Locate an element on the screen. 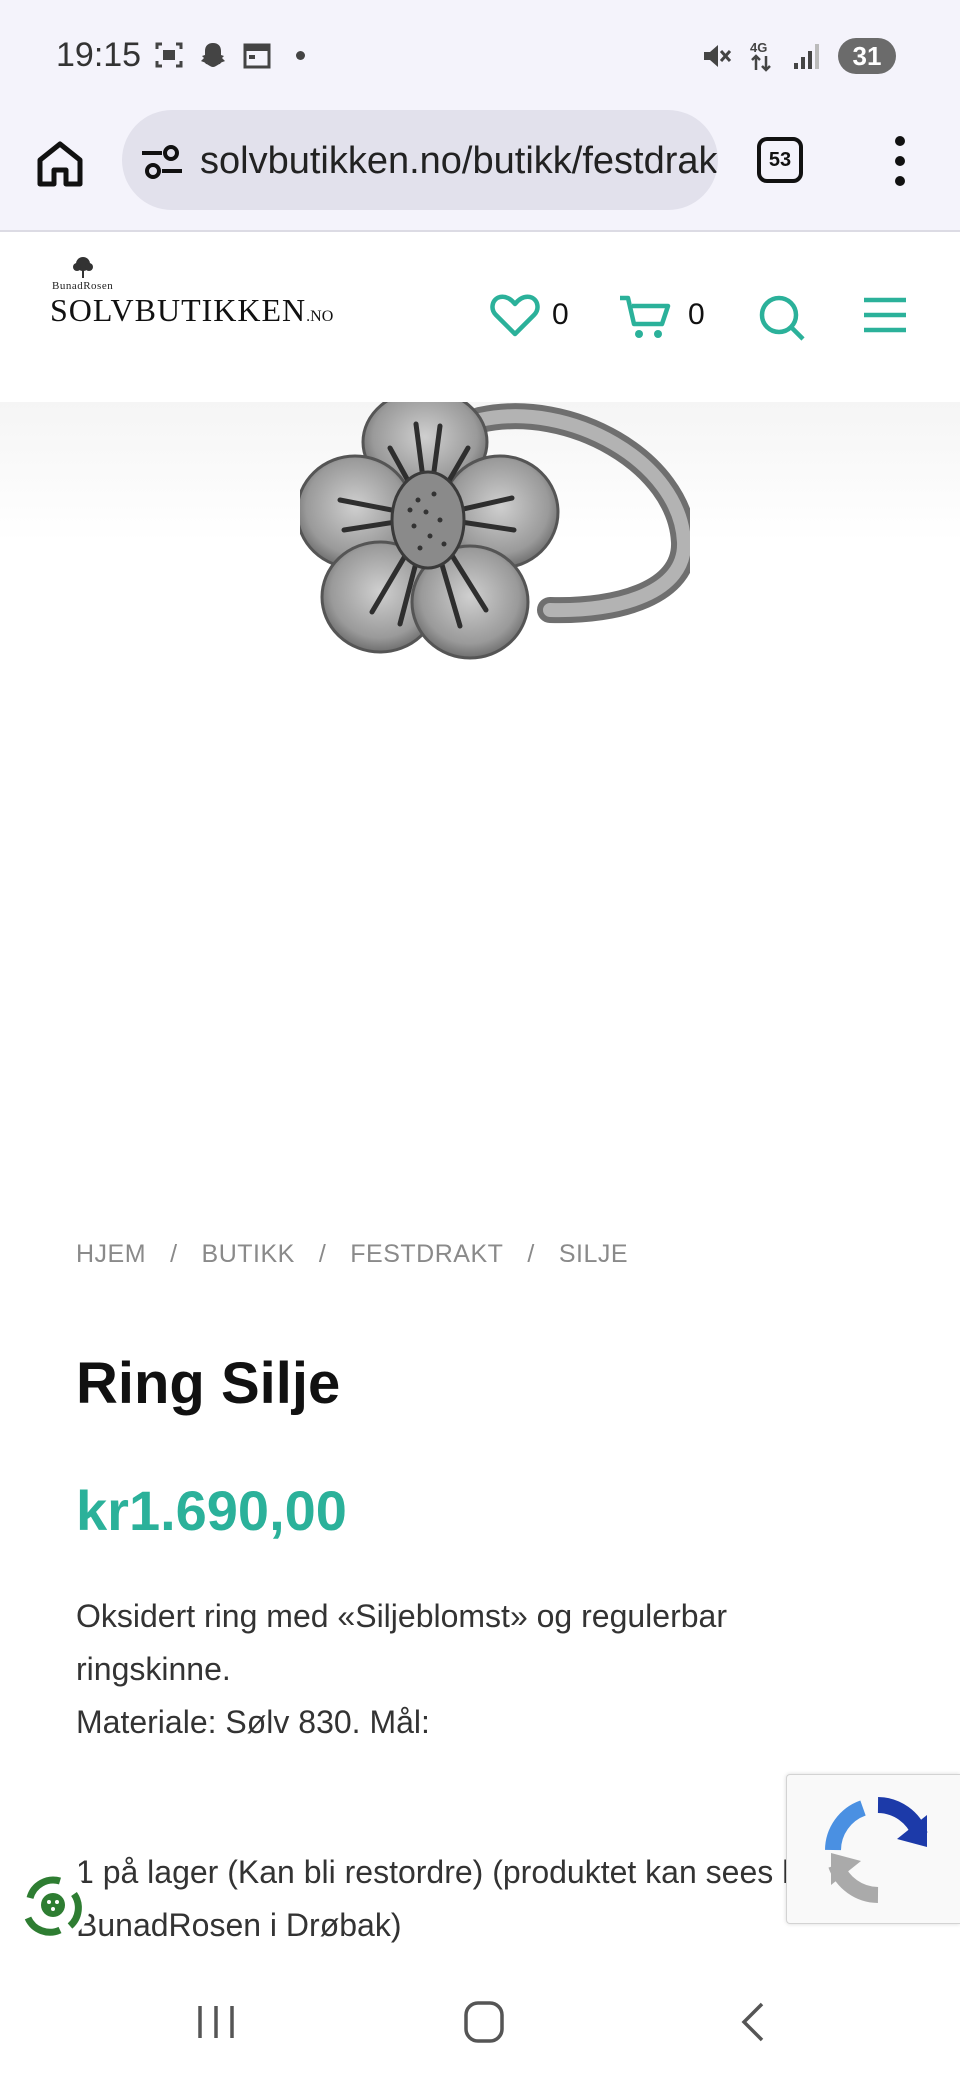 This screenshot has height=2080, width=960. breadcrumb-festdrakt: FESTDRAKT is located at coordinates (426, 1254).